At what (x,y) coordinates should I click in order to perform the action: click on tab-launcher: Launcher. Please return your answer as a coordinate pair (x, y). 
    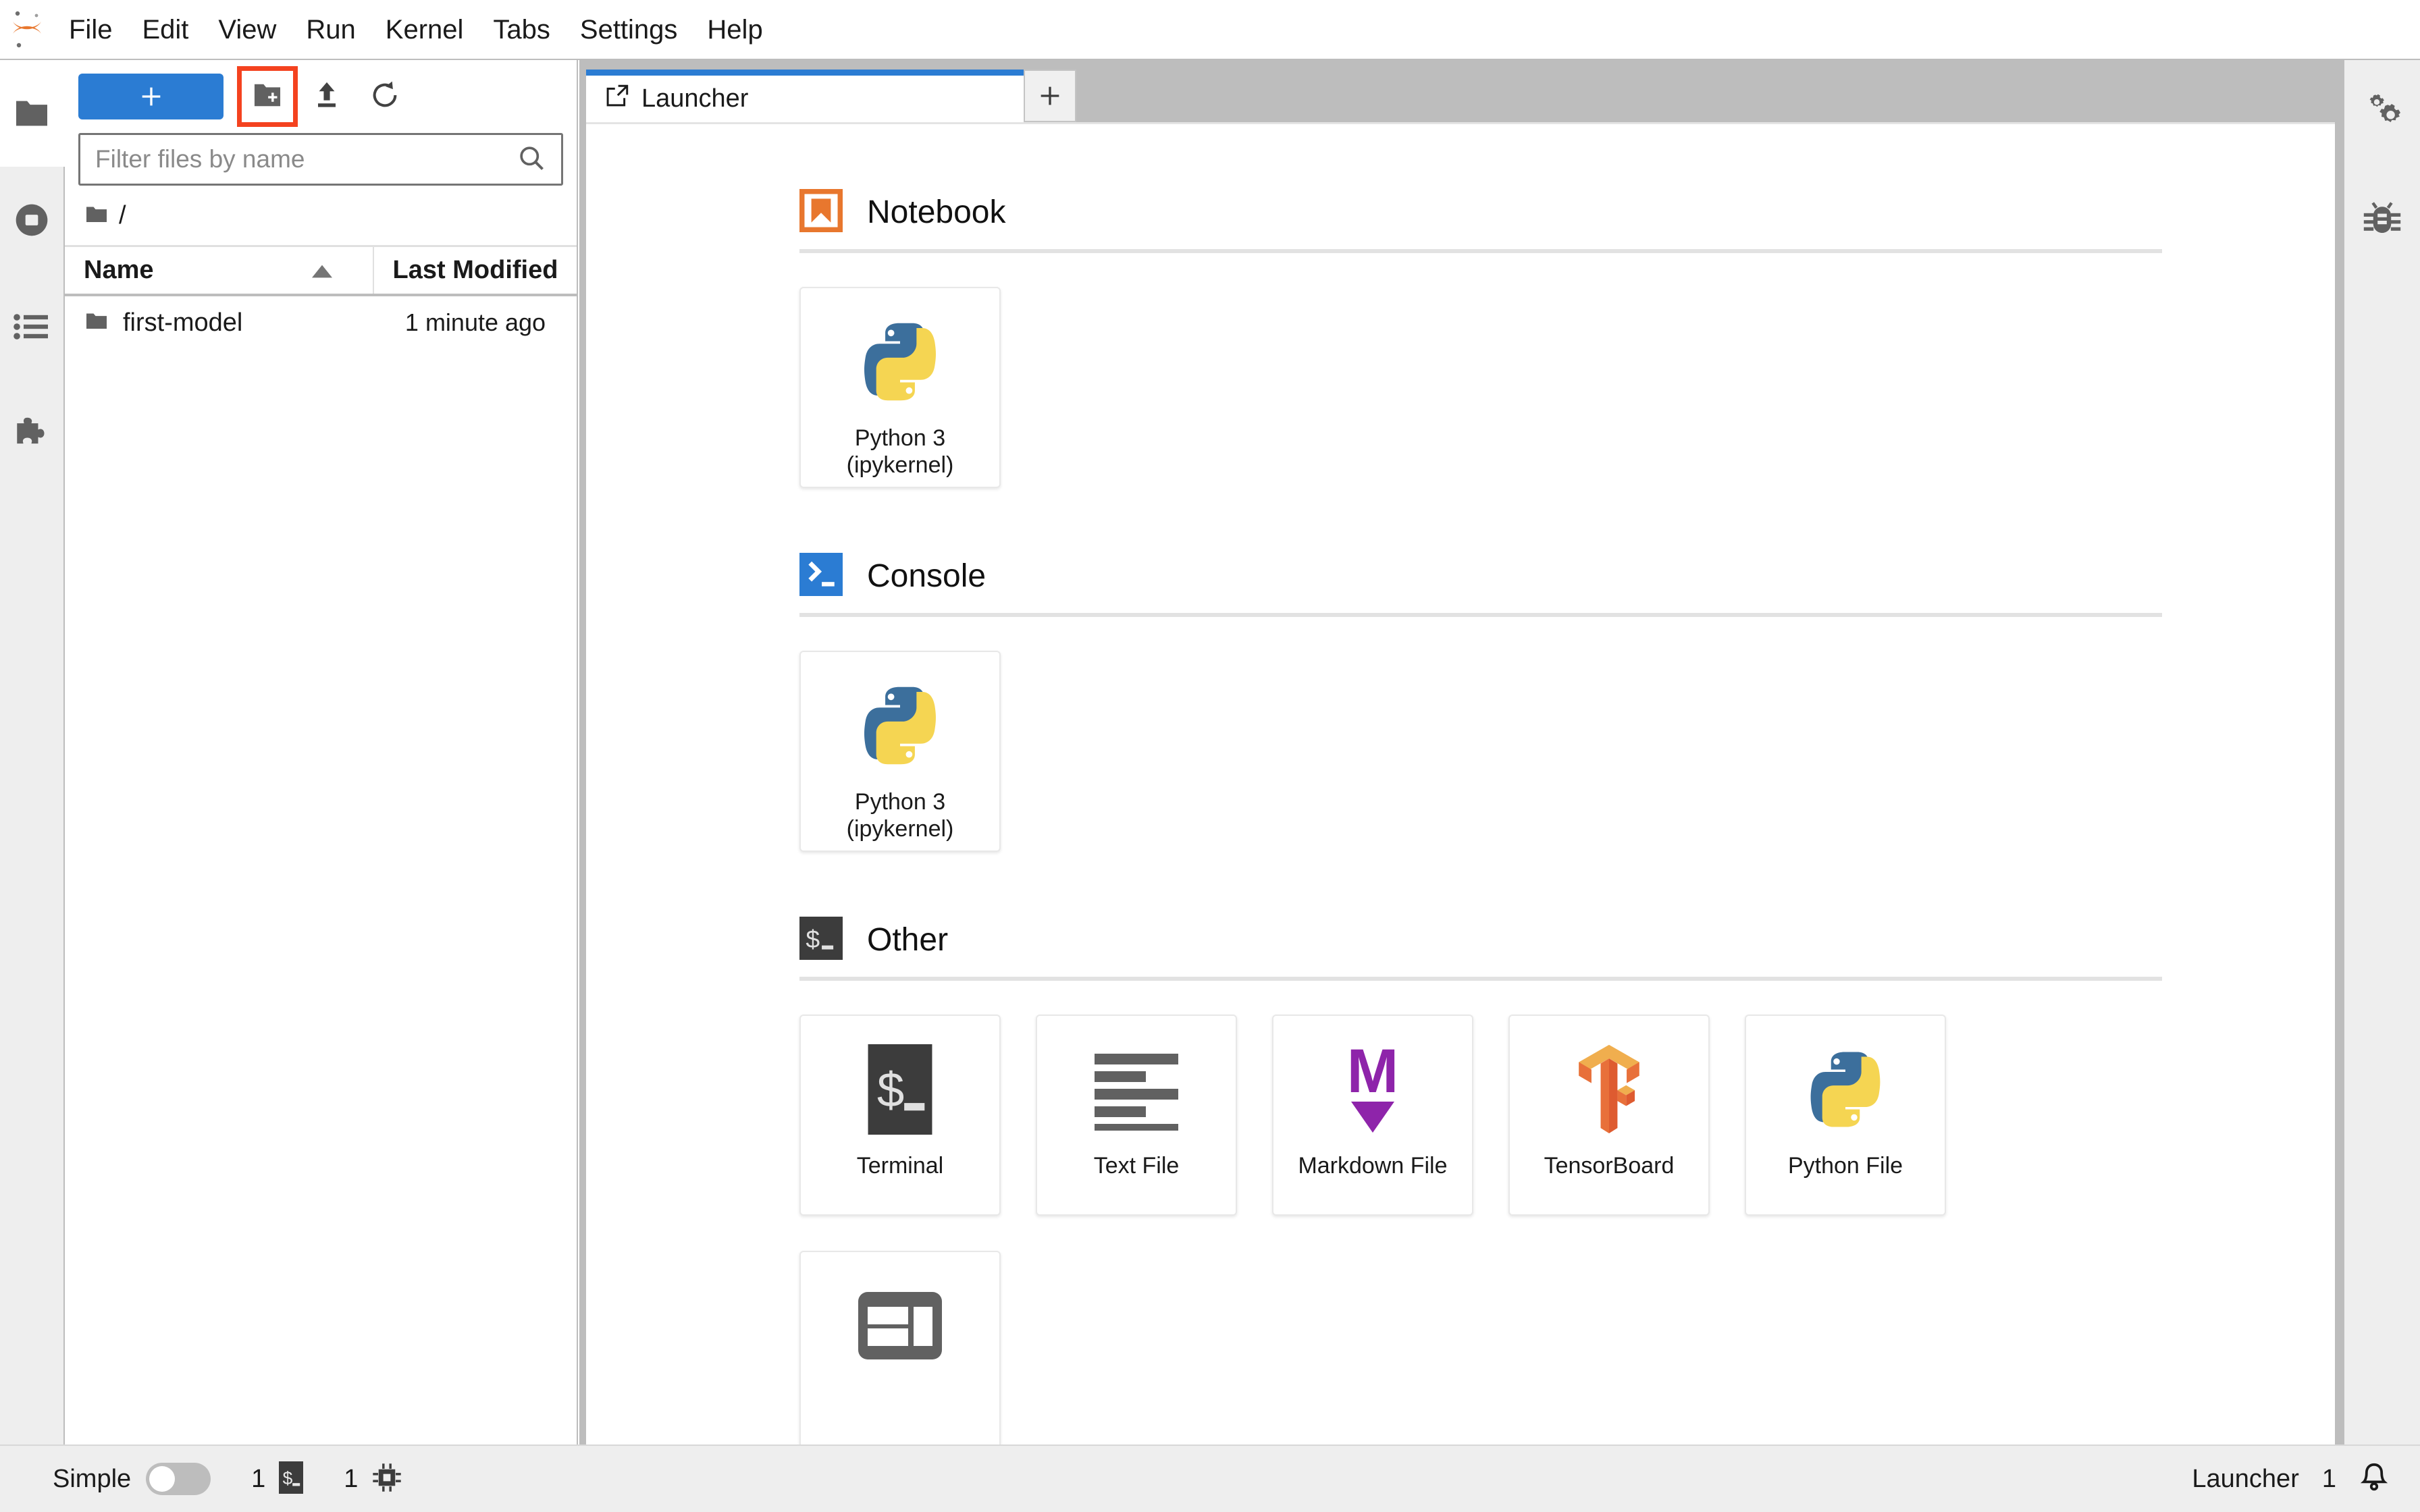
    Looking at the image, I should click on (805, 96).